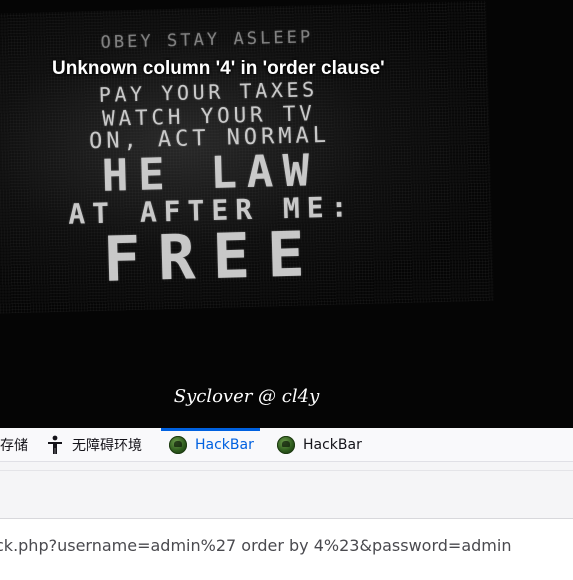  I want to click on tab-label: 存储, so click(14, 445).